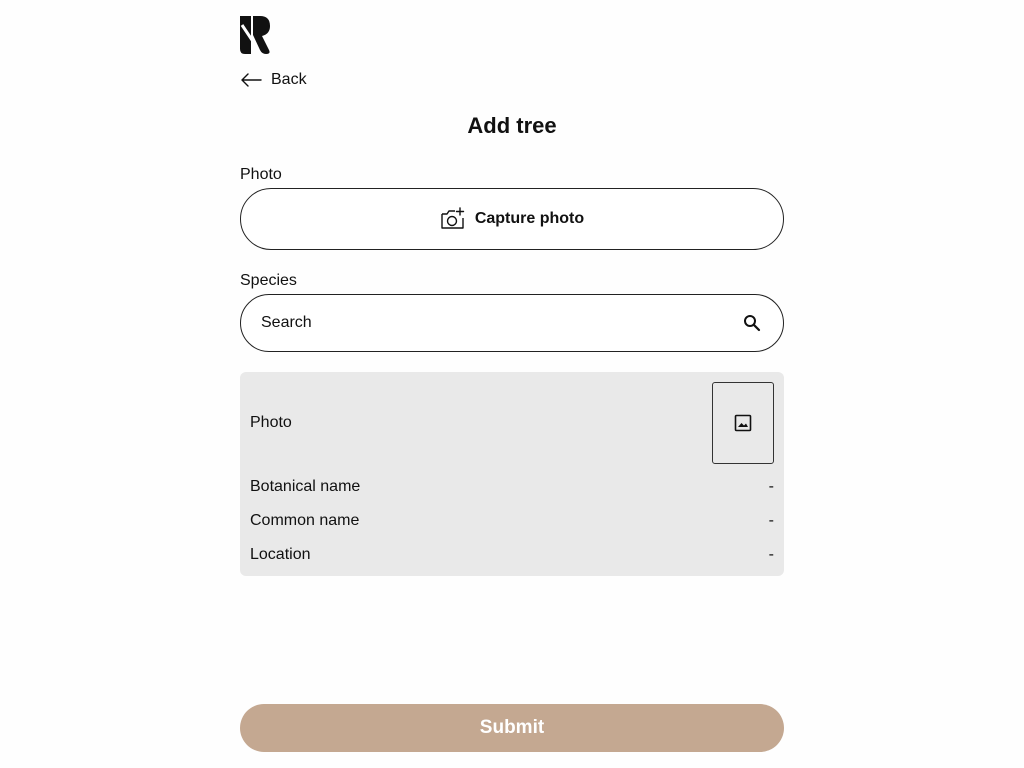 The height and width of the screenshot is (768, 1024). Describe the element at coordinates (512, 555) in the screenshot. I see `details-location-row: Location -` at that location.